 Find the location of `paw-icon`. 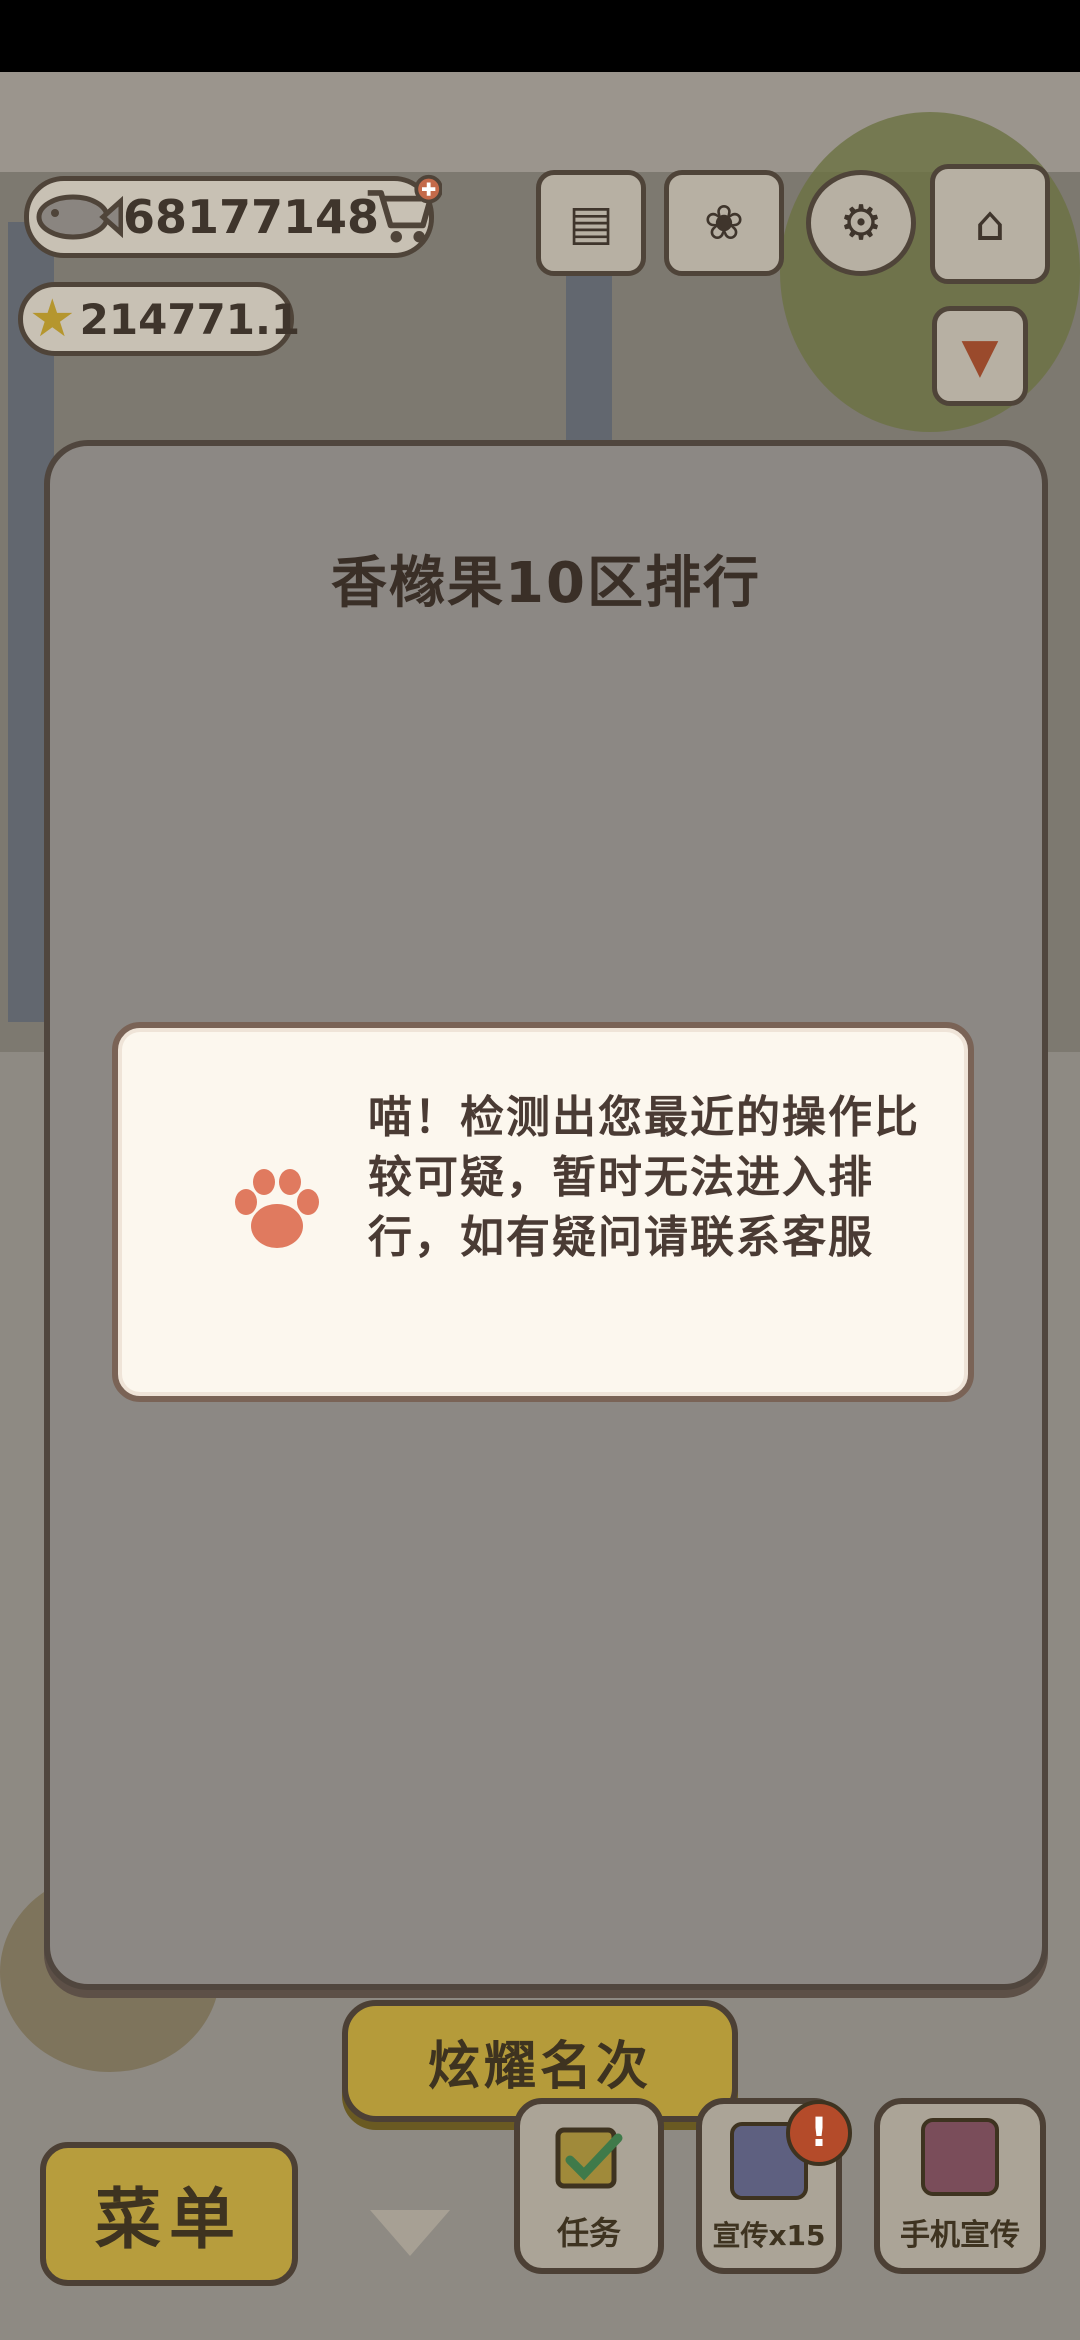

paw-icon is located at coordinates (277, 1208).